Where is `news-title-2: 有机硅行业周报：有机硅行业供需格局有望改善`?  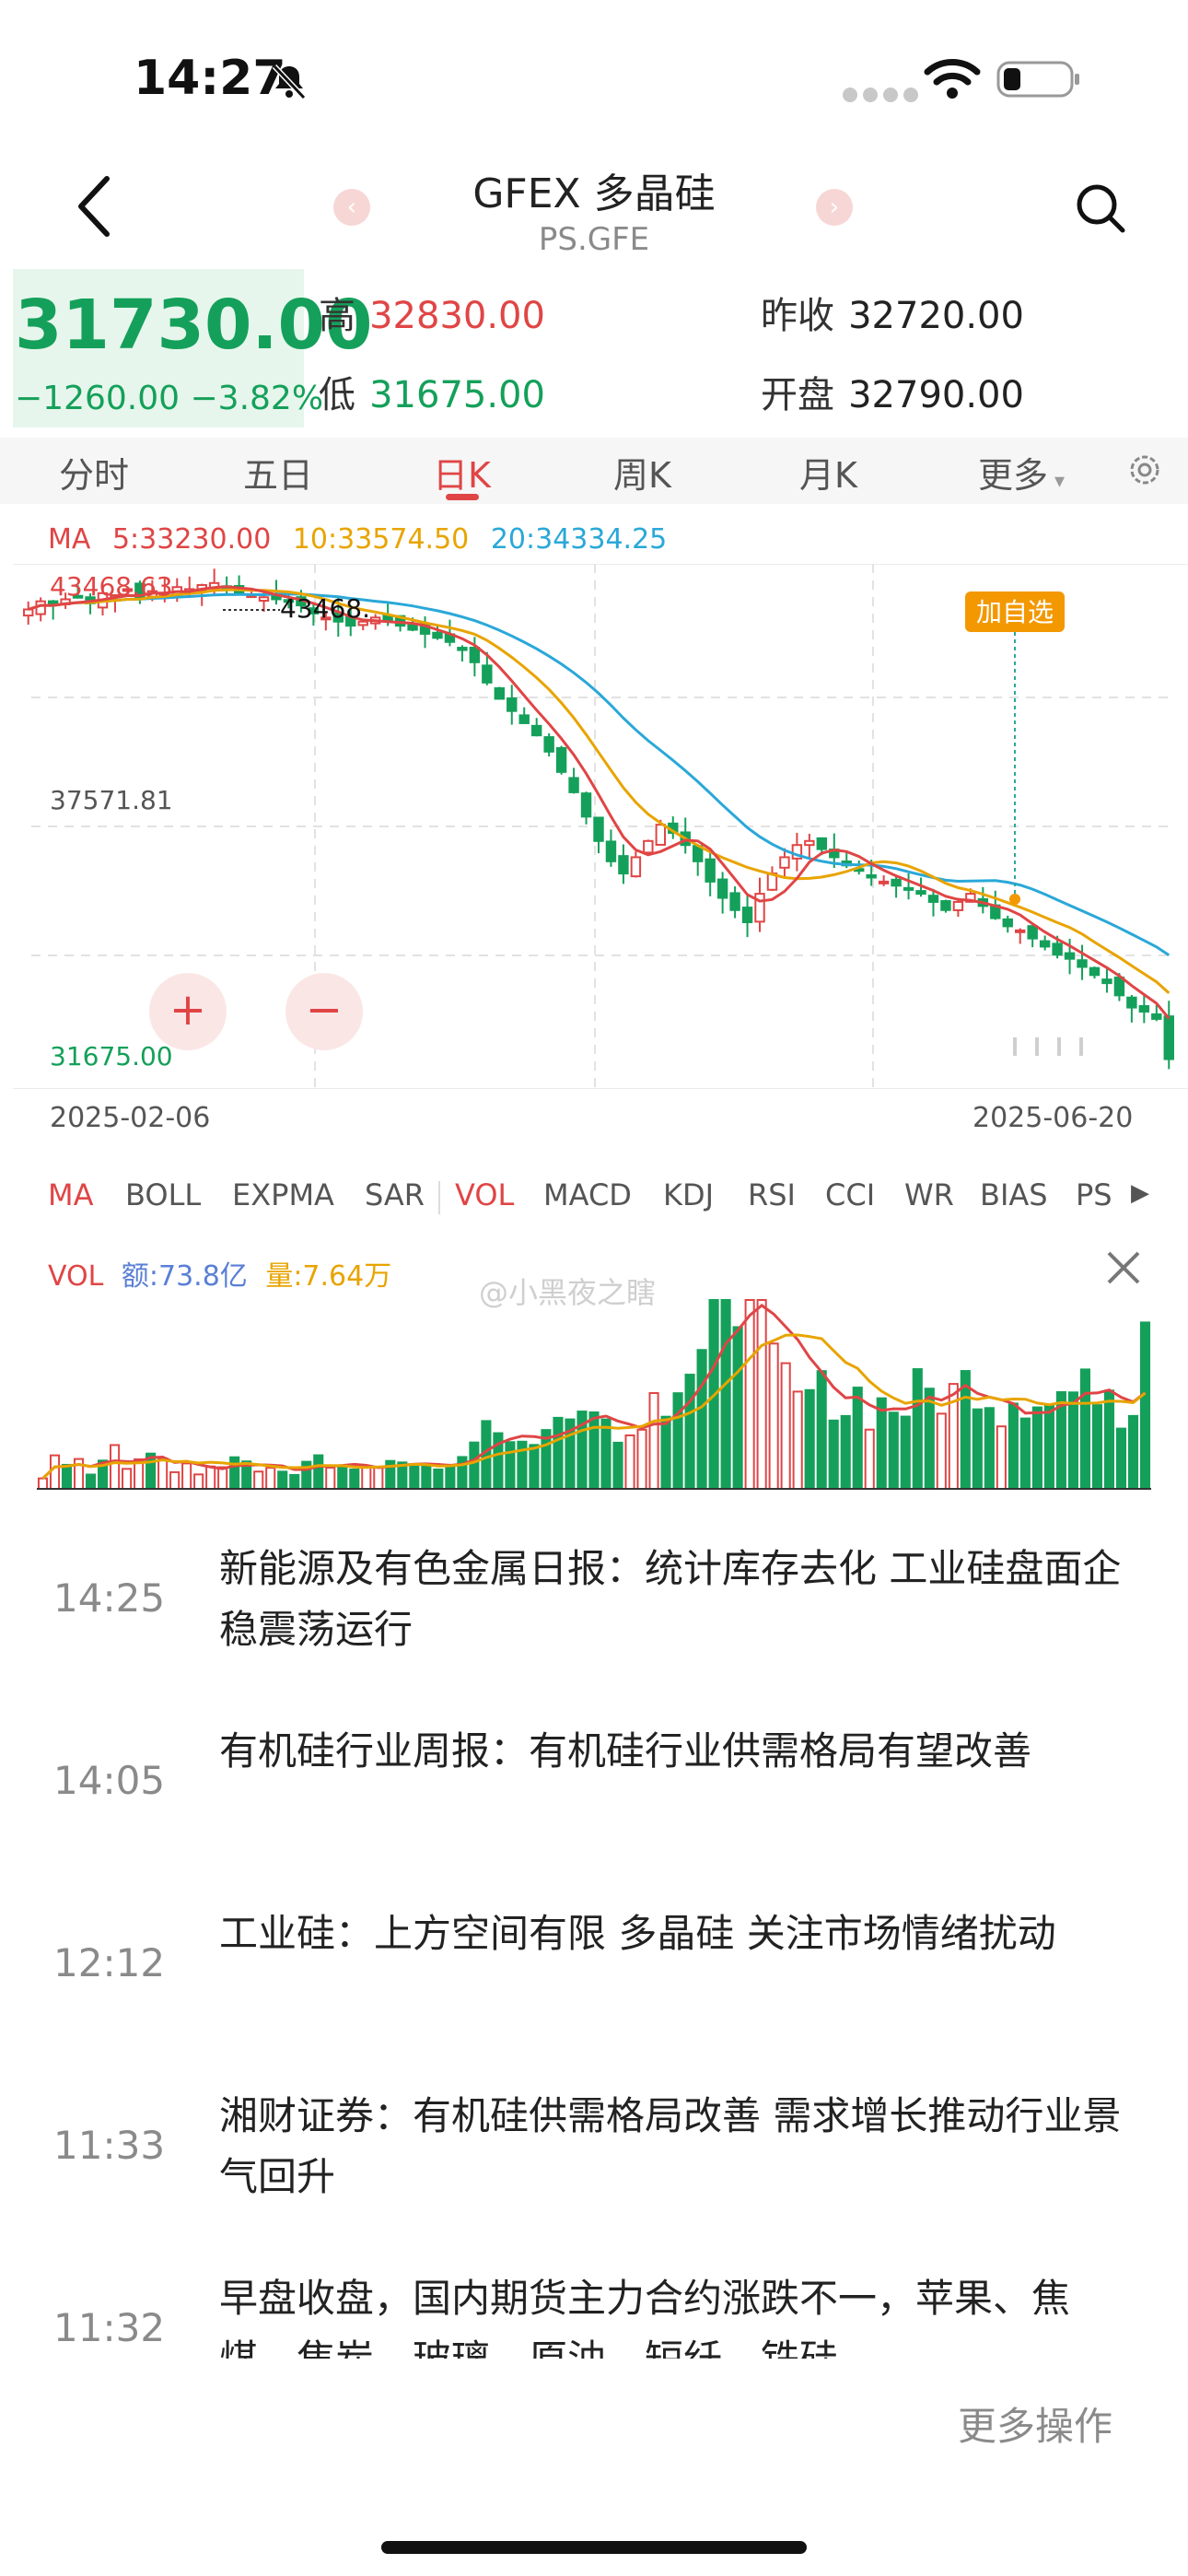
news-title-2: 有机硅行业周报：有机硅行业供需格局有望改善 is located at coordinates (679, 1751).